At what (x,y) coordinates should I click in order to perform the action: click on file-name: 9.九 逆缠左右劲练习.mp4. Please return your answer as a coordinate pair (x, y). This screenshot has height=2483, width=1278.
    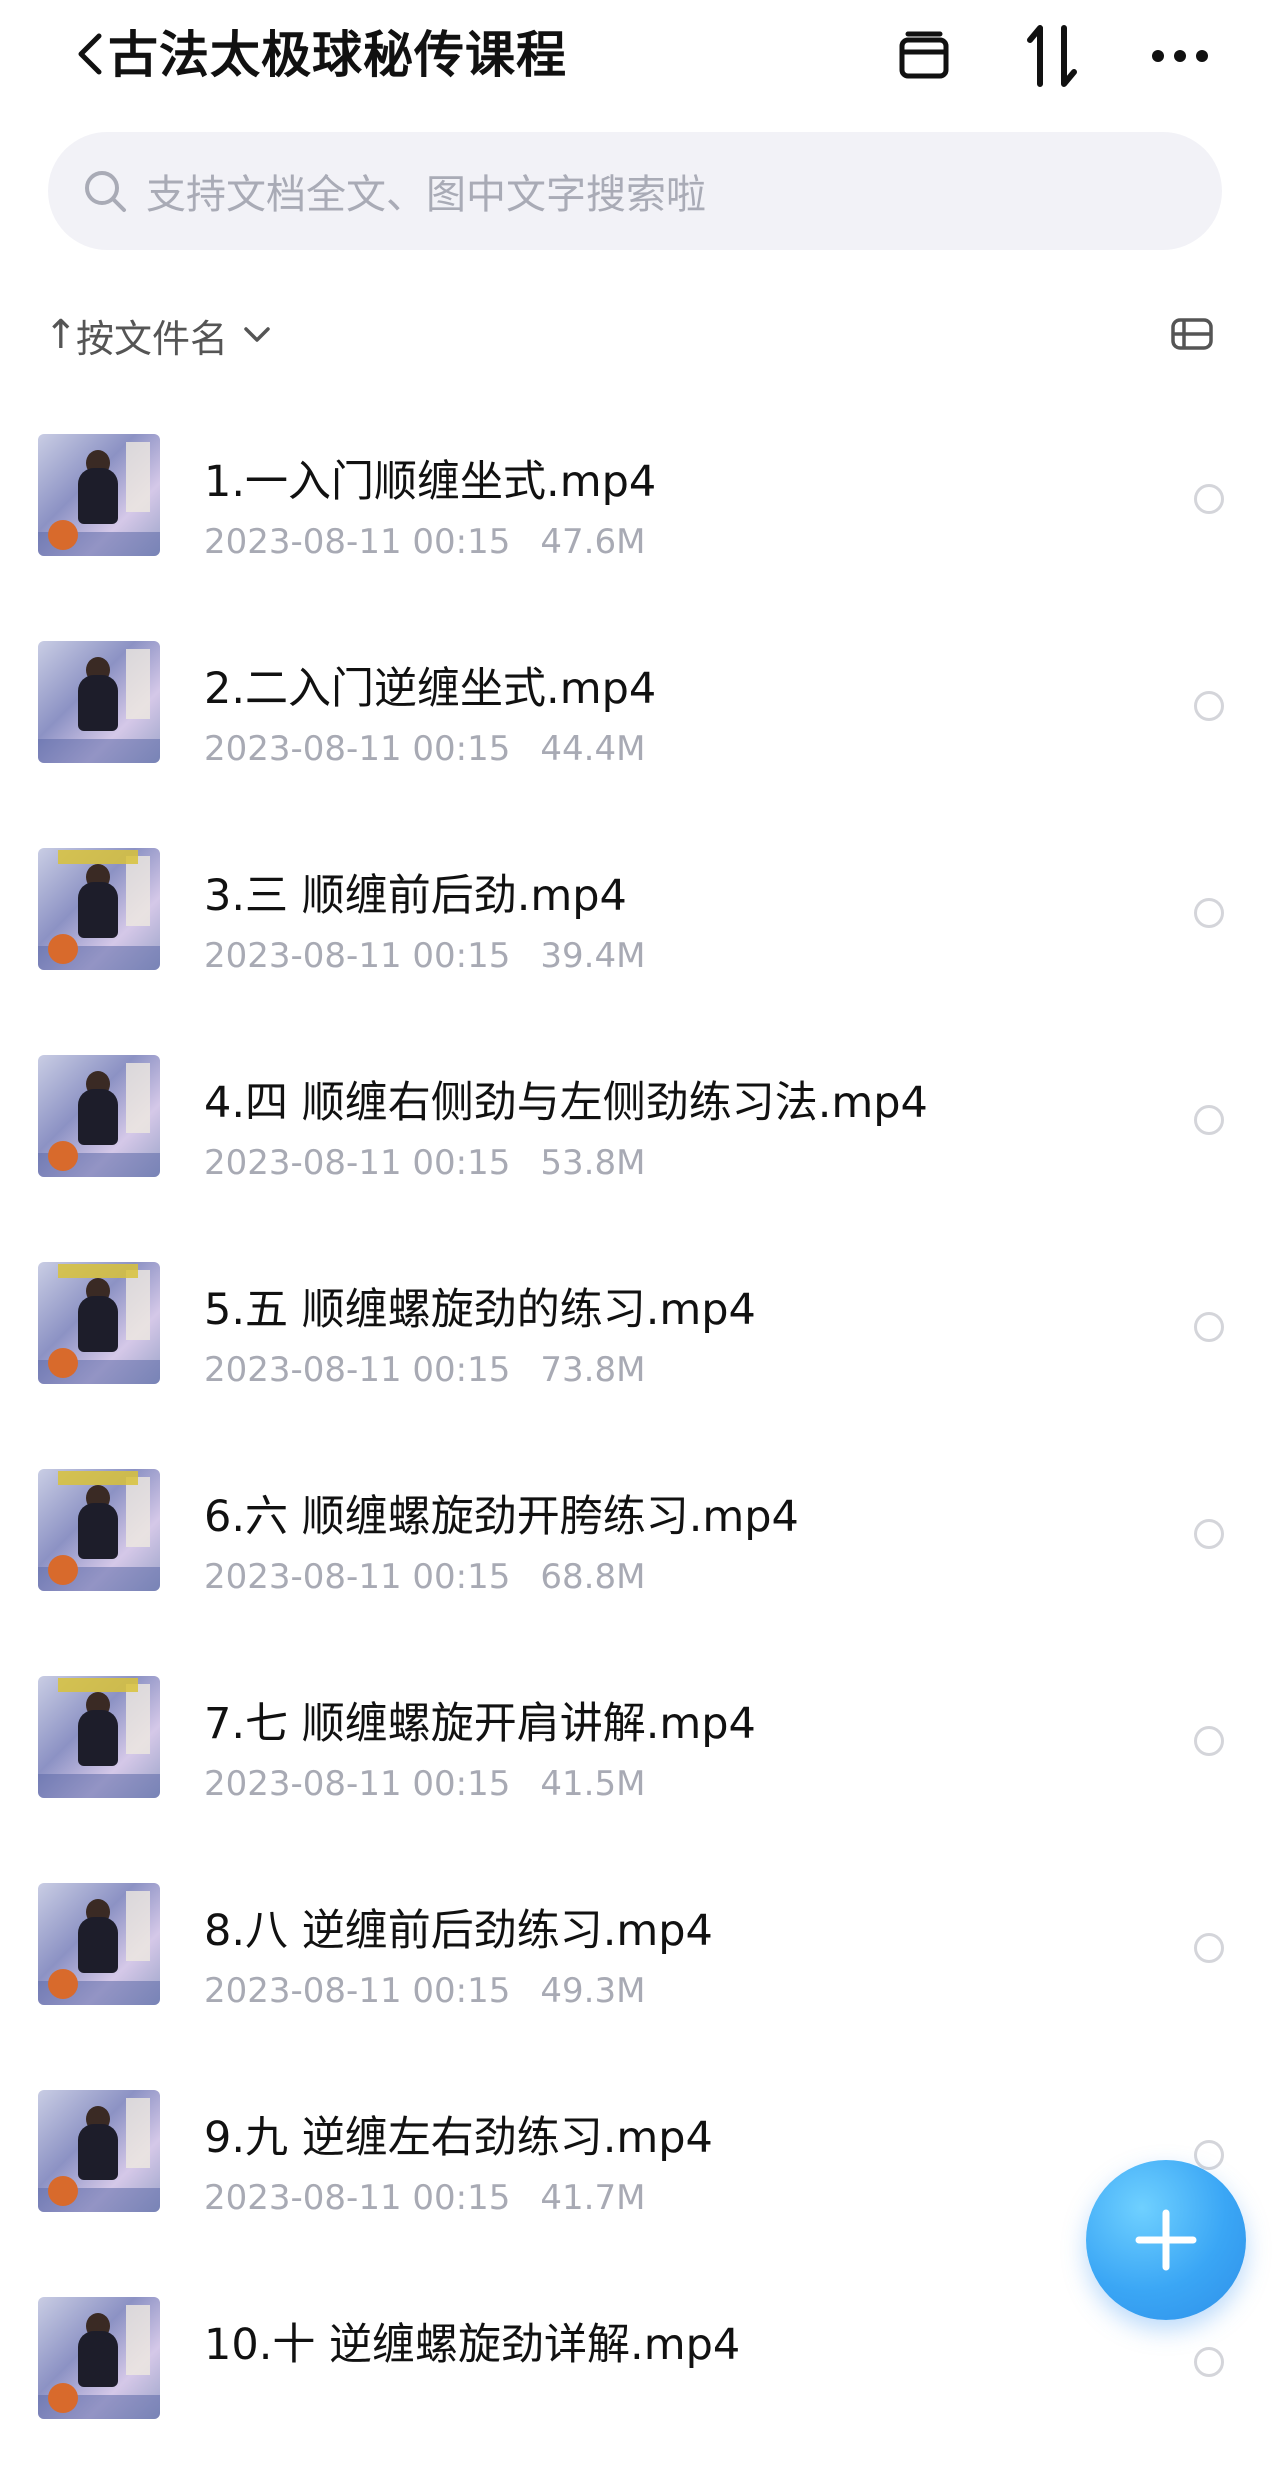
    Looking at the image, I should click on (458, 2138).